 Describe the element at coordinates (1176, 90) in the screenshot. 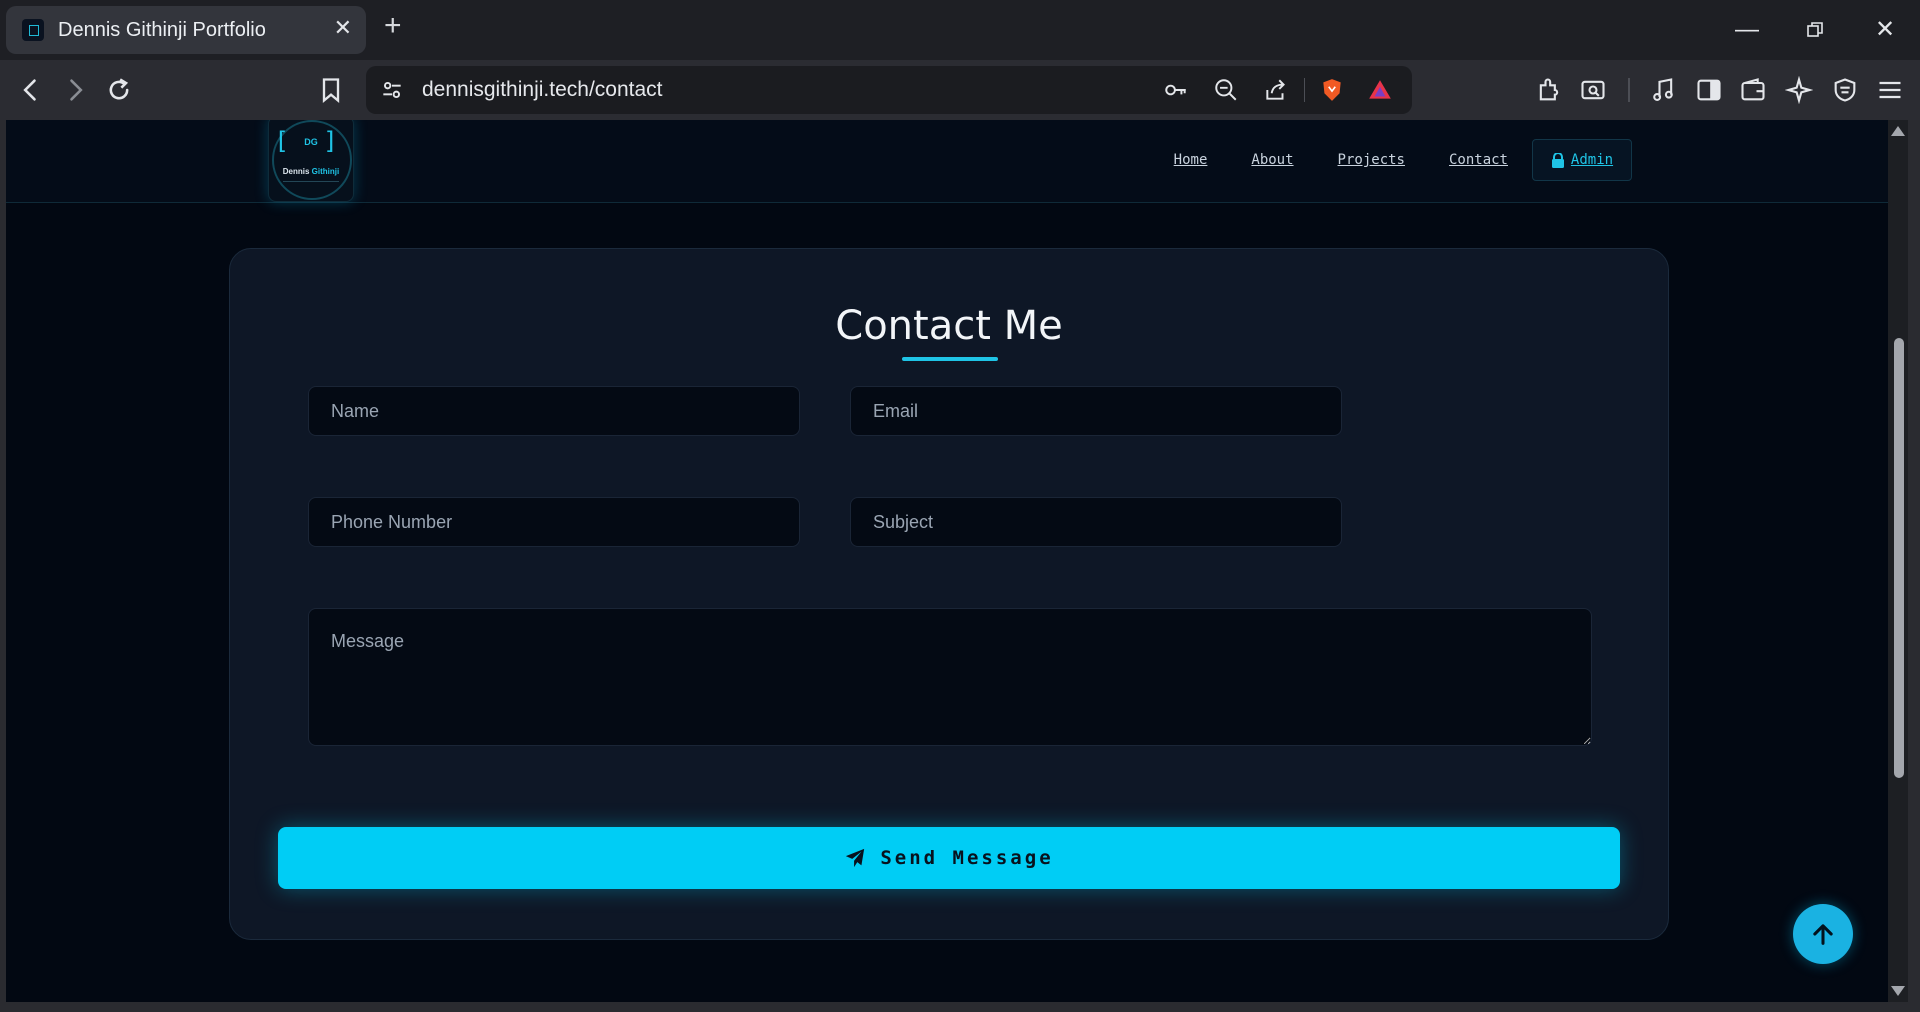

I see `password-key-icon` at that location.